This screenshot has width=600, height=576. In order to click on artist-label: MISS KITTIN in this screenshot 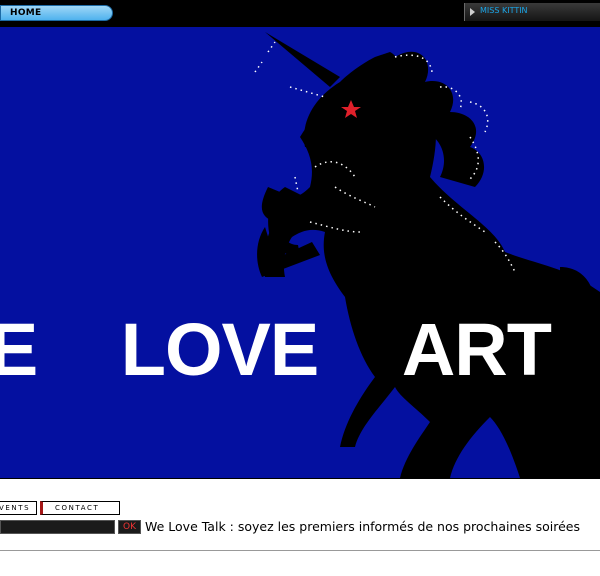, I will do `click(504, 10)`.